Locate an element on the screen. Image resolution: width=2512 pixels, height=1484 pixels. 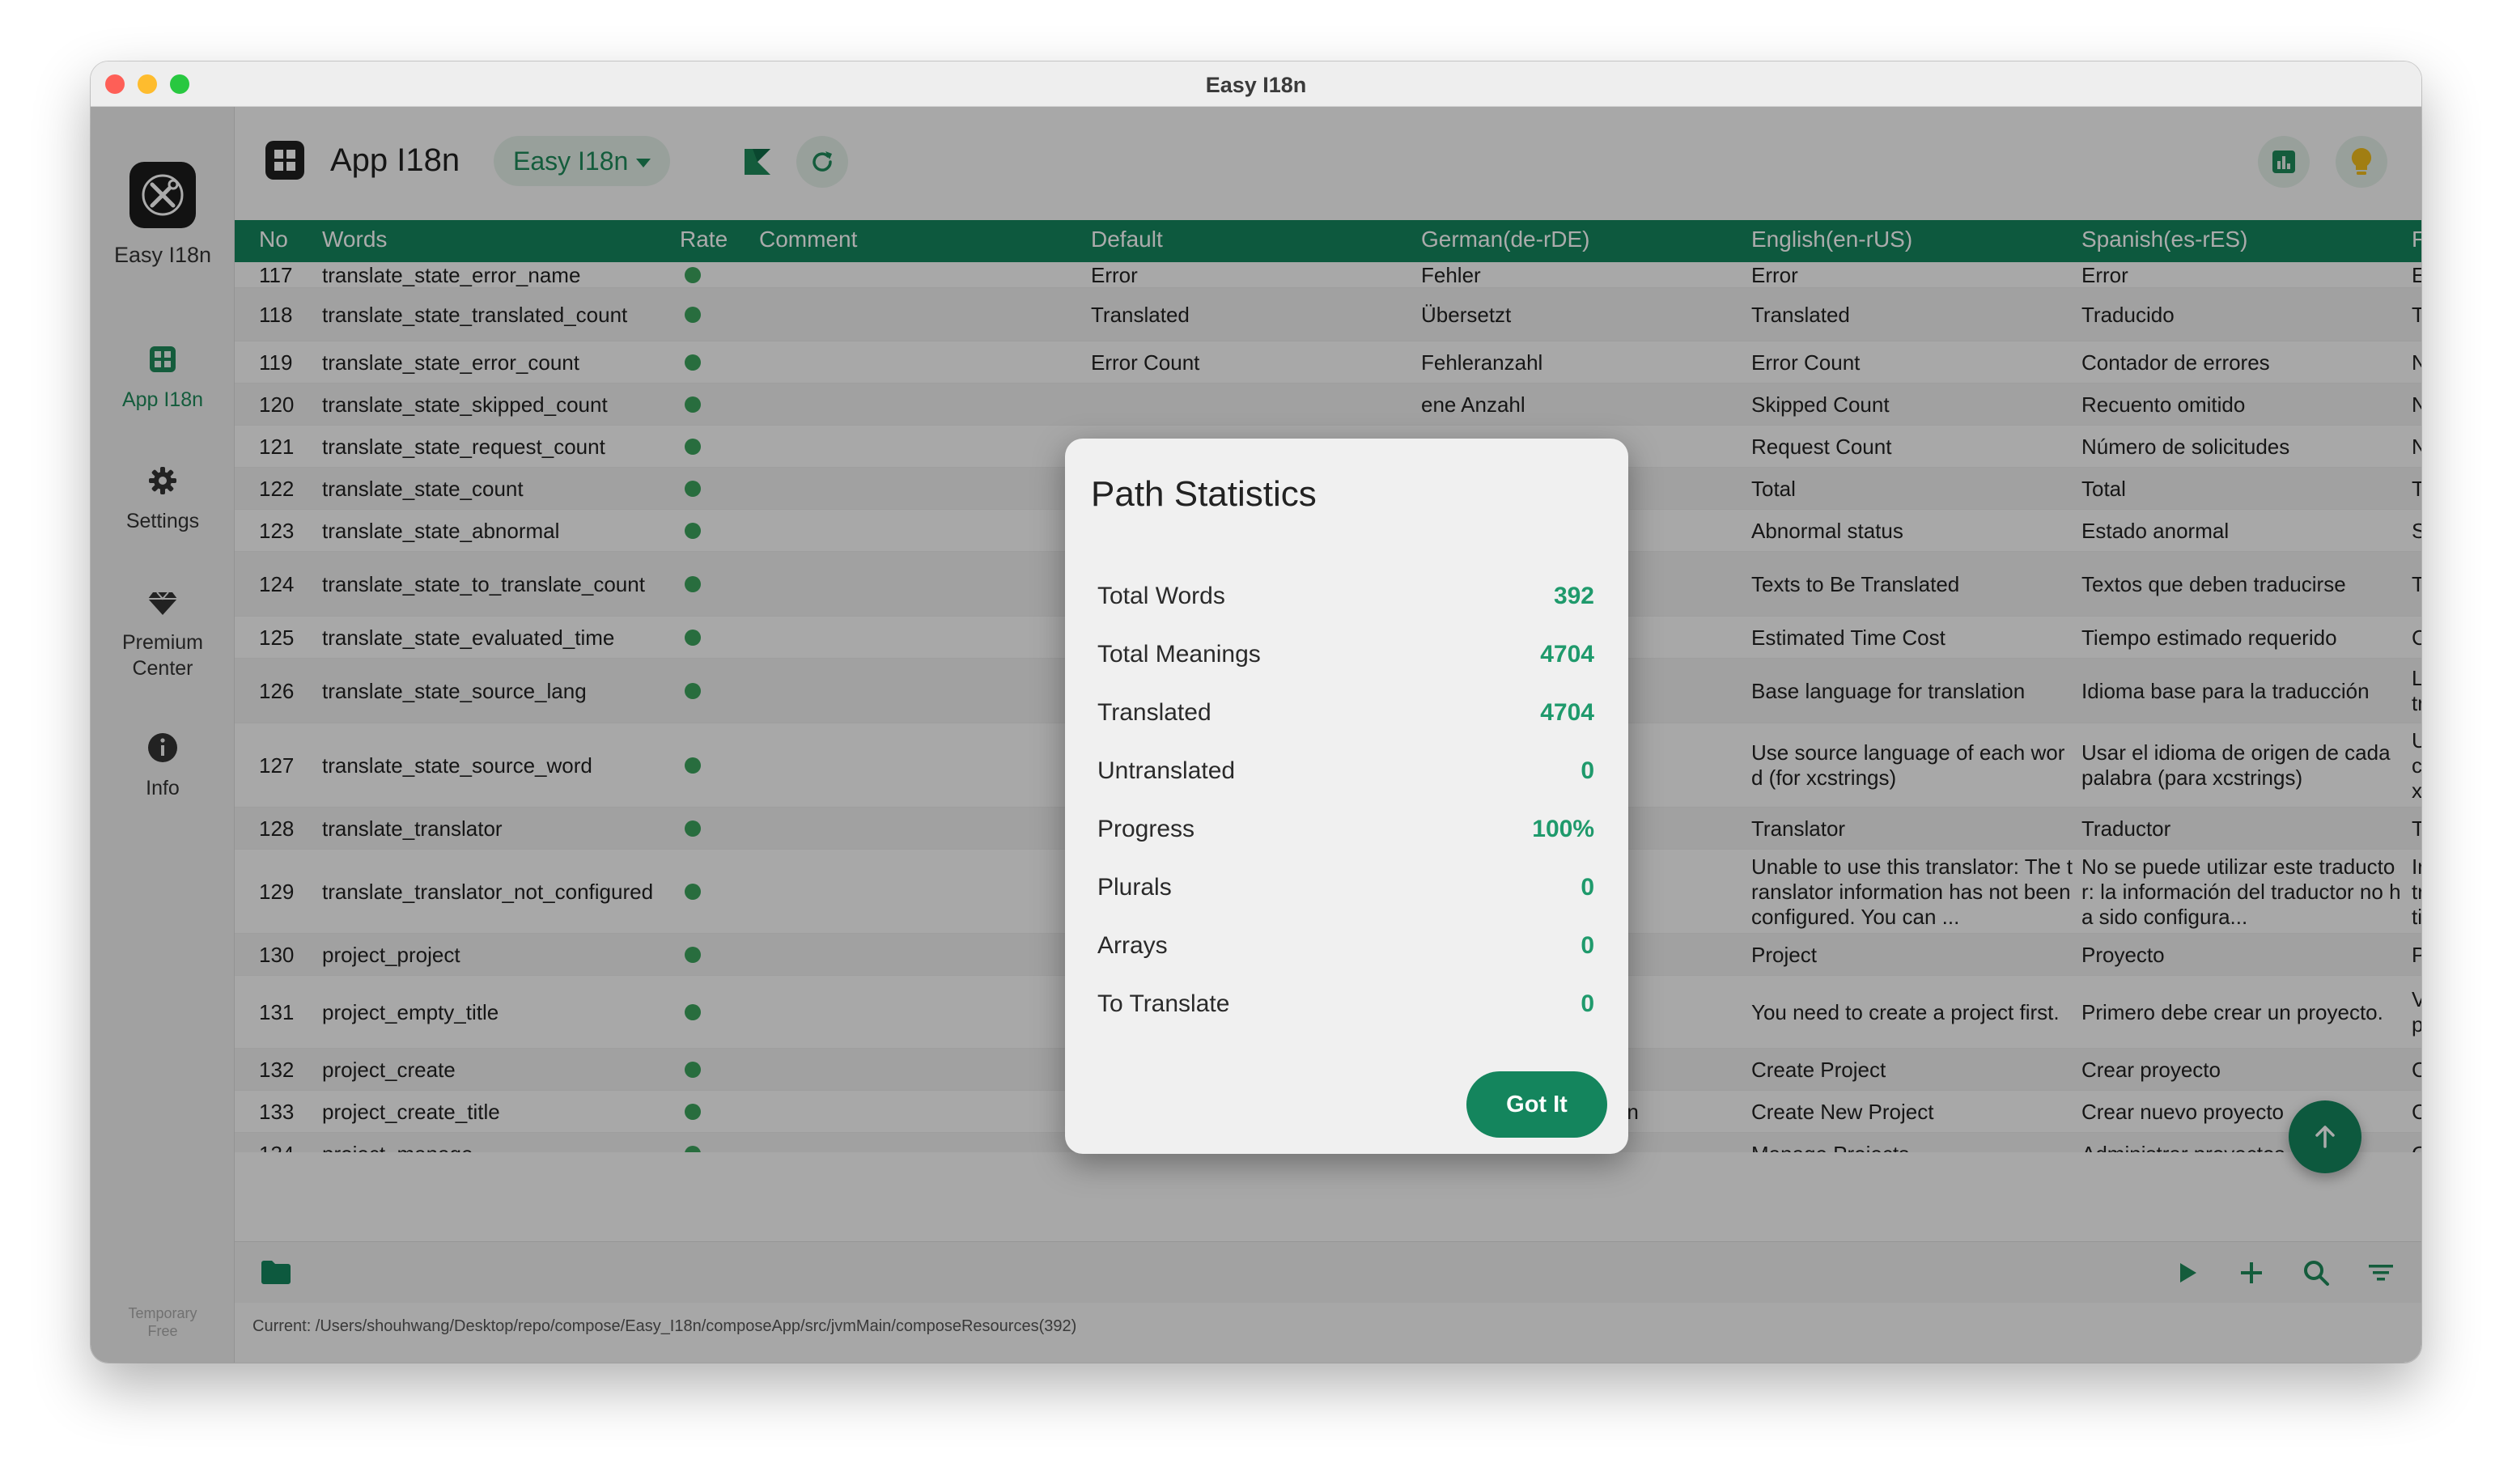
stat-row: Untranslated 0 is located at coordinates (1345, 772).